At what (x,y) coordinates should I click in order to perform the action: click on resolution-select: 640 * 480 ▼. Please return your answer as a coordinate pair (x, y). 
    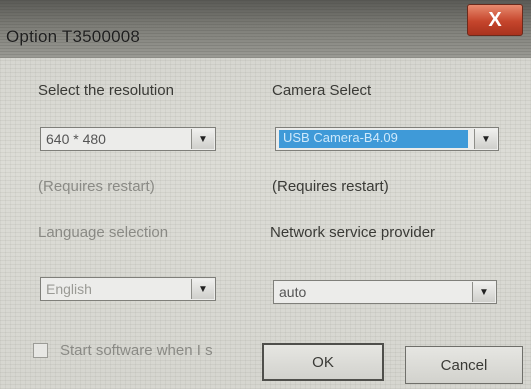
    Looking at the image, I should click on (128, 139).